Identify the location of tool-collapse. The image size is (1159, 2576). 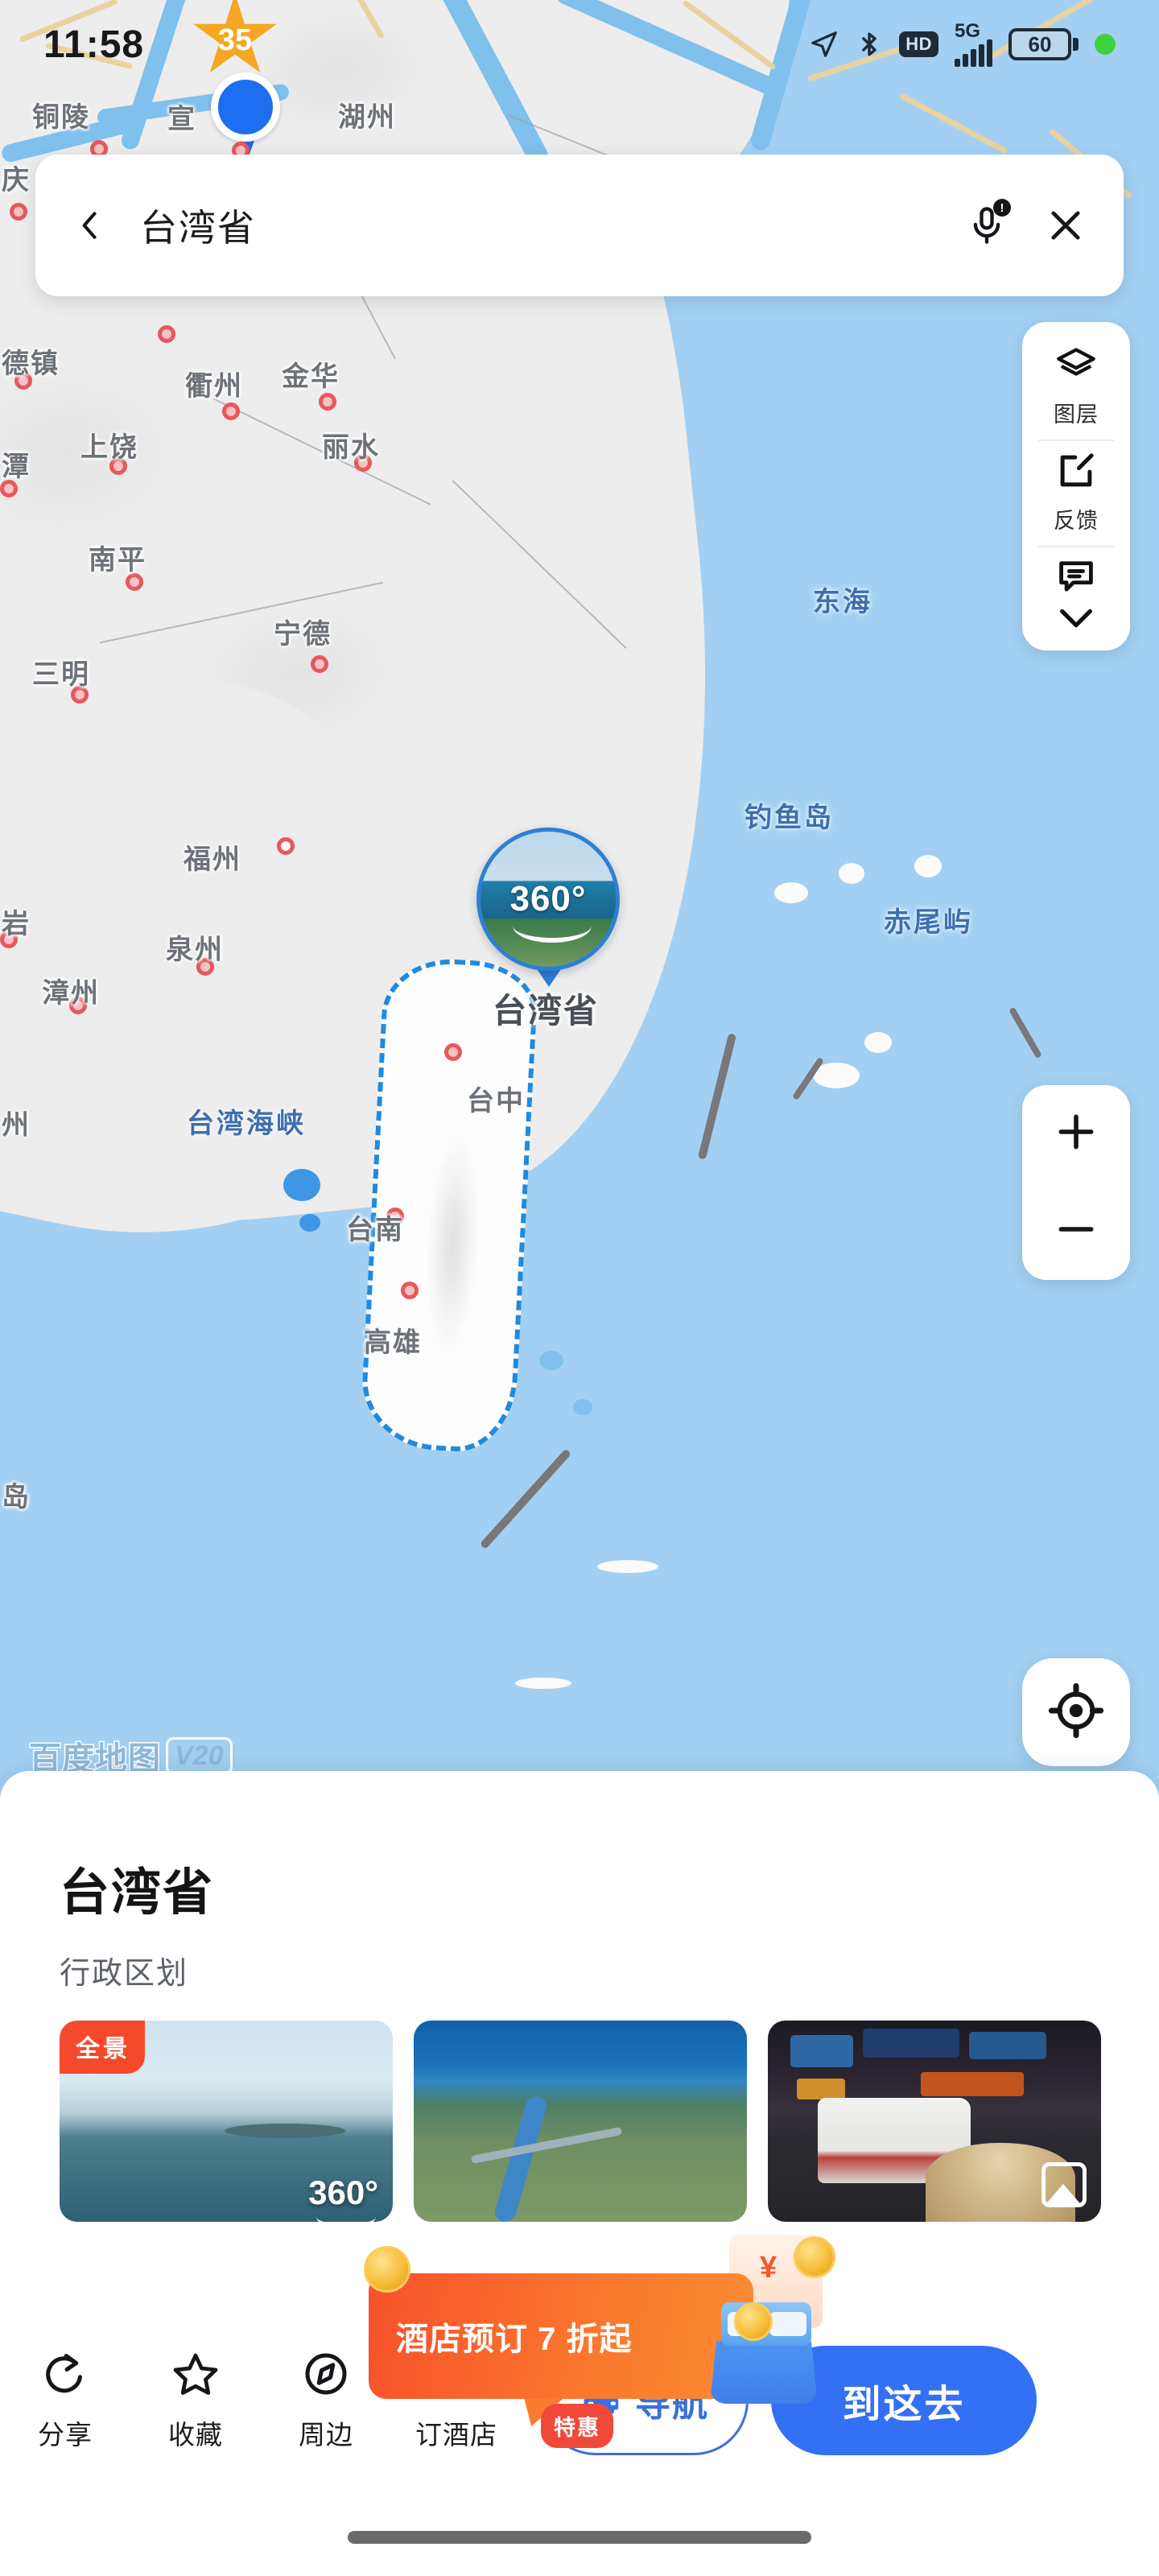
(1076, 625).